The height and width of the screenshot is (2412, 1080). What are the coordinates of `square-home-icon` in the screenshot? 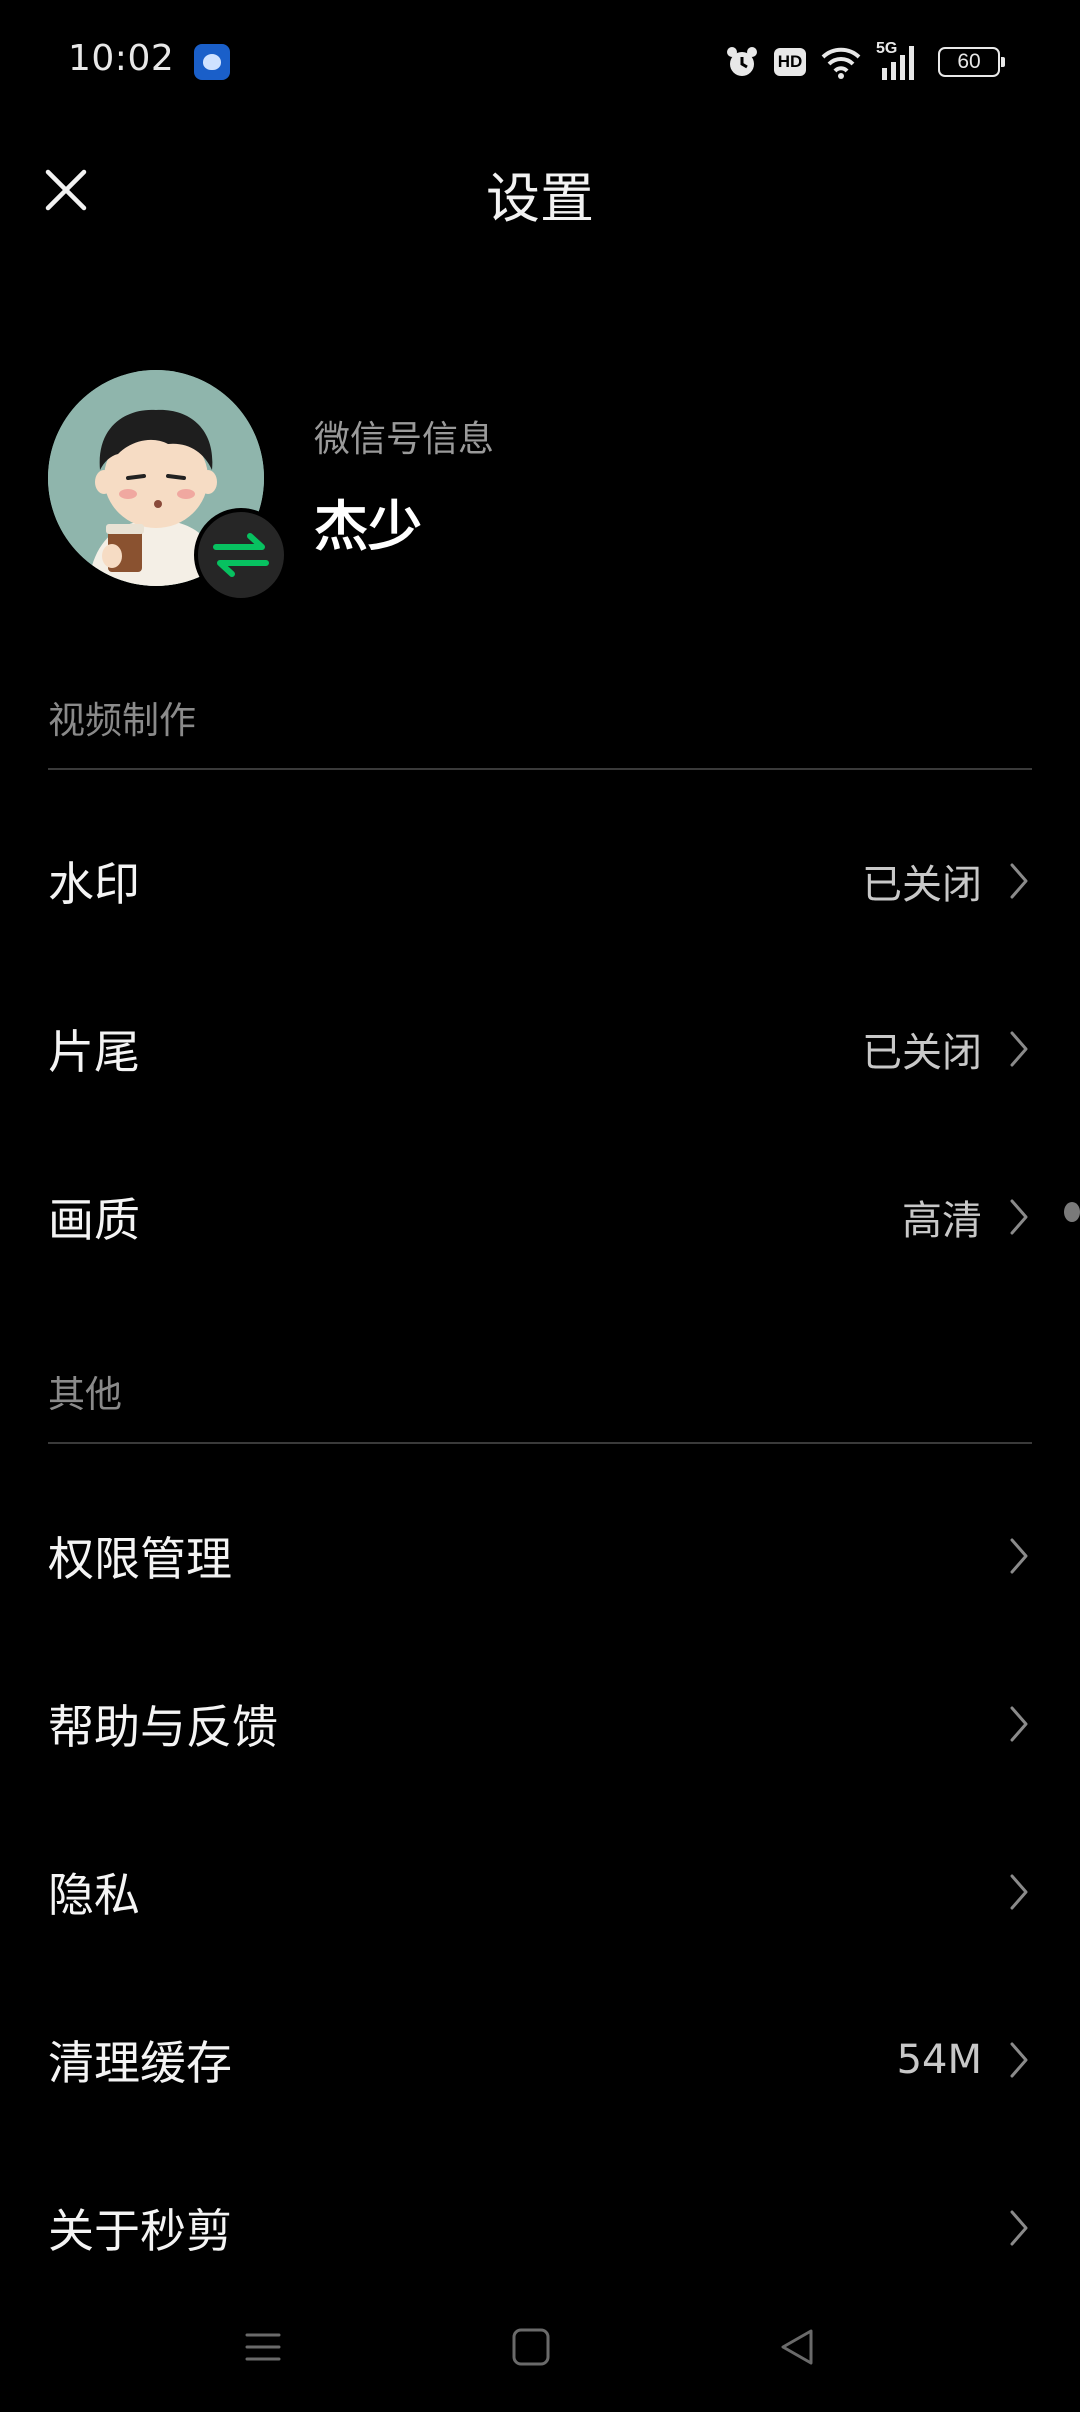 It's located at (531, 2347).